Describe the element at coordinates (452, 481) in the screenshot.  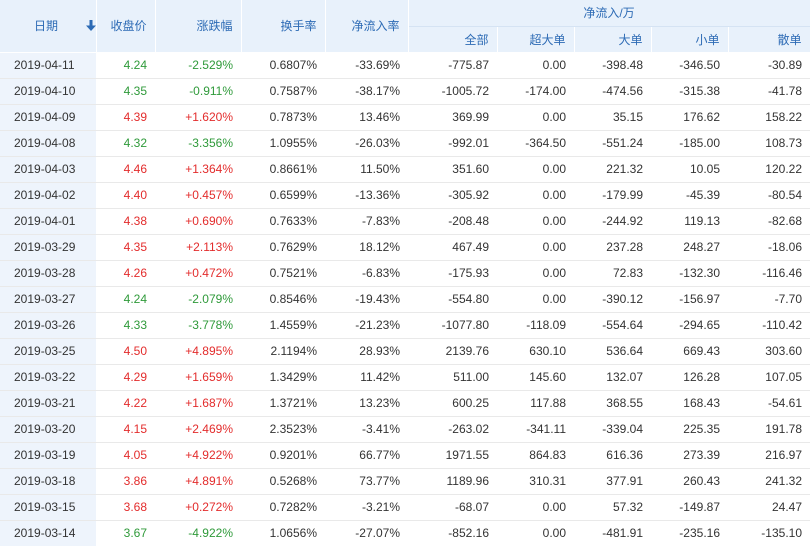
I see `cell-net-all: 1189.96` at that location.